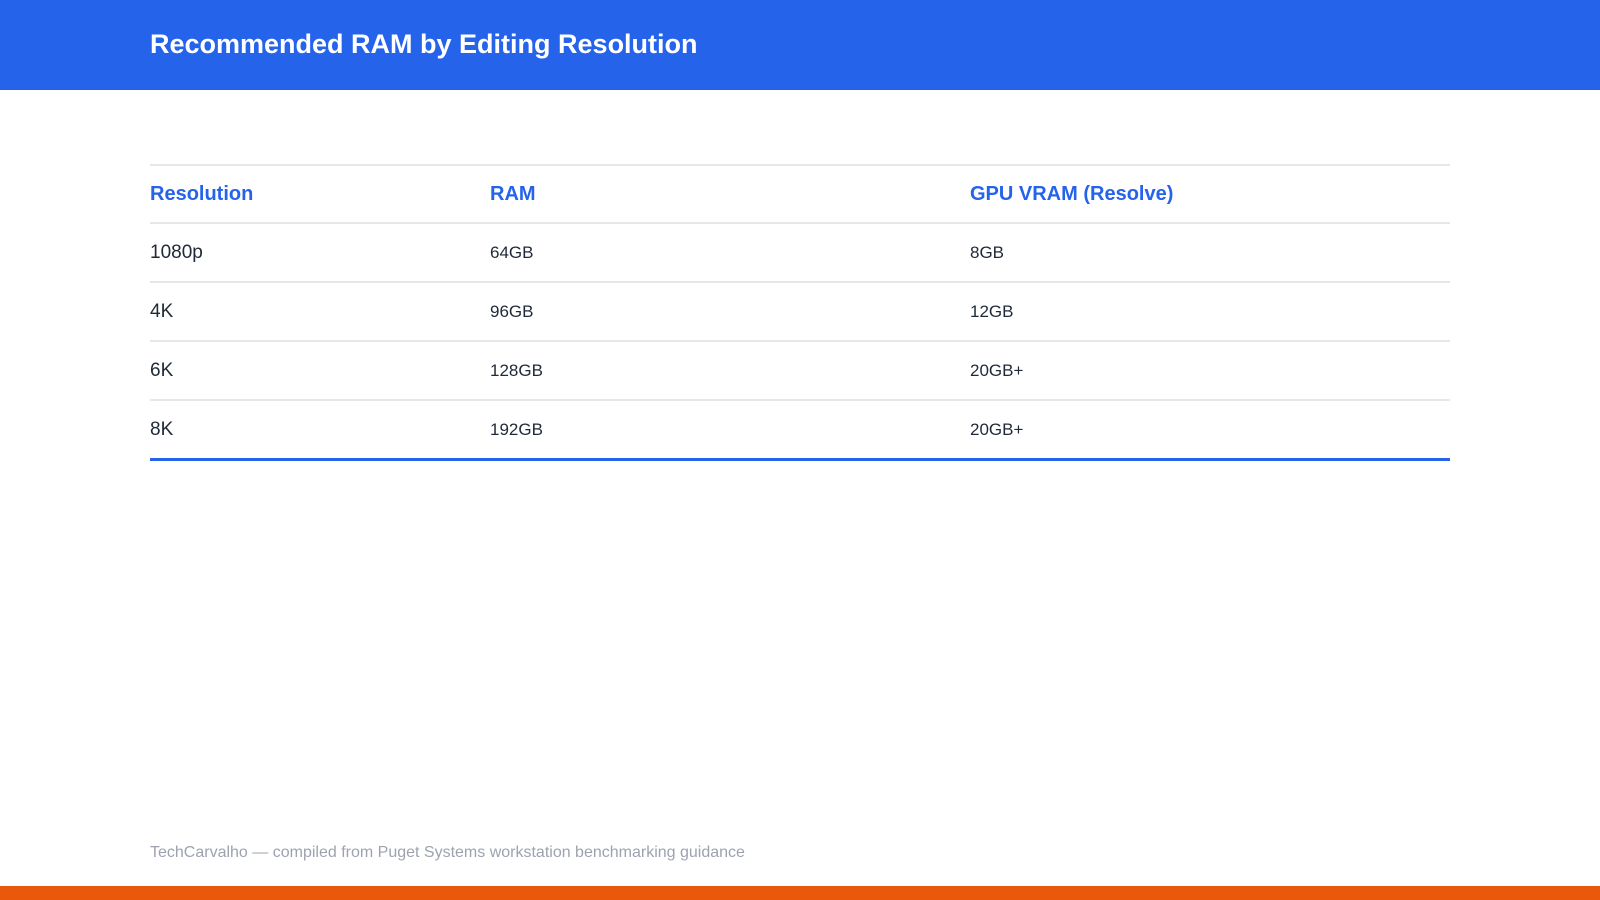  I want to click on cell-gpu-vram: 12GB, so click(1210, 311).